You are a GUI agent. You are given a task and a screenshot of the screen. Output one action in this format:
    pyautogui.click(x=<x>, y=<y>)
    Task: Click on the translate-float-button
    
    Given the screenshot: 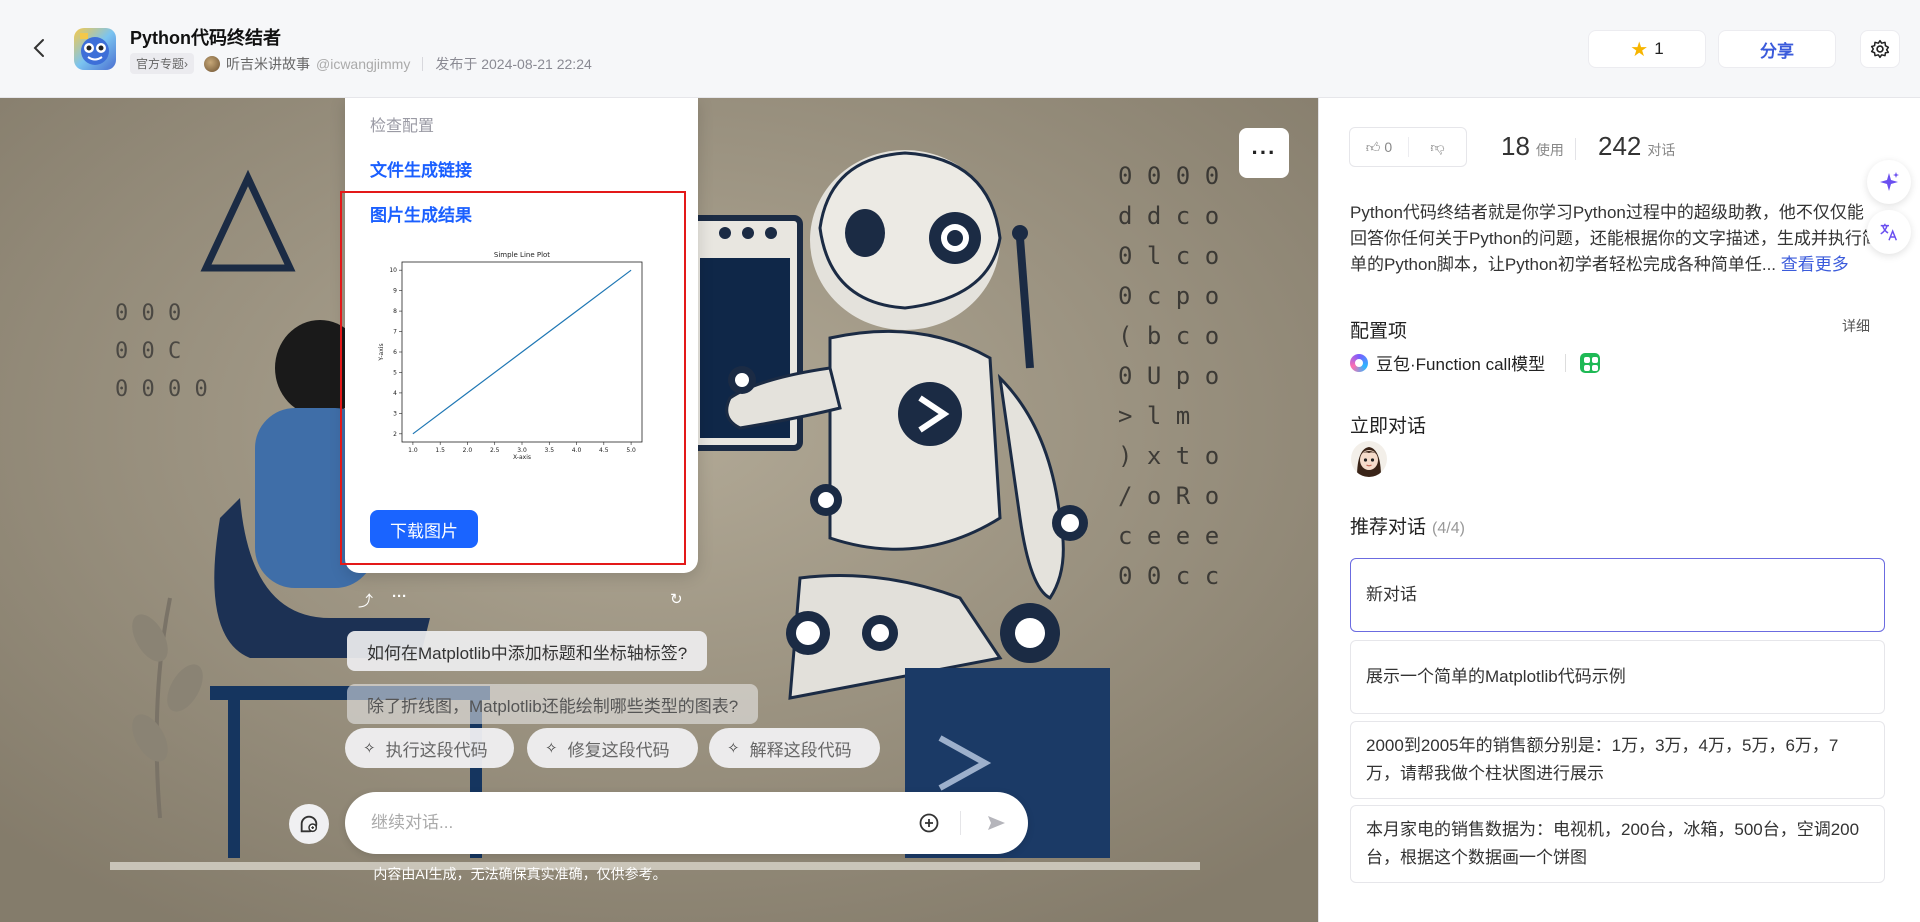 What is the action you would take?
    pyautogui.click(x=1889, y=232)
    